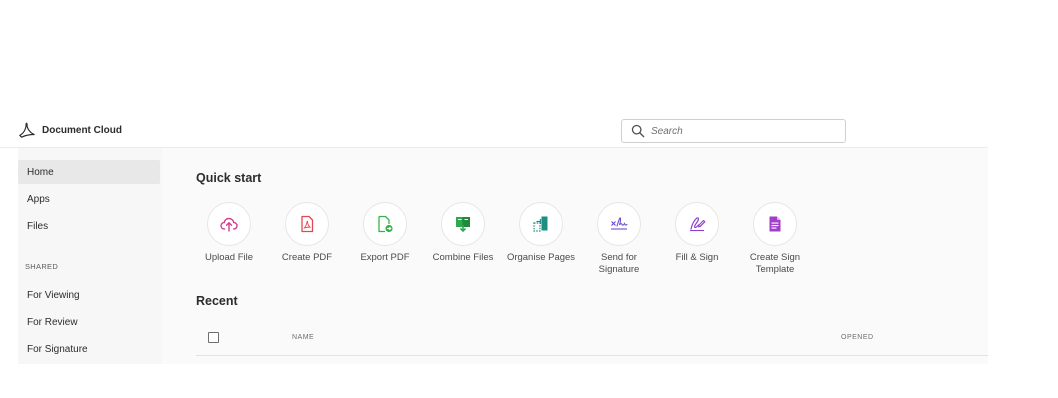 The image size is (1058, 398). I want to click on tool-create-sign-template: Create Sign Template, so click(775, 239).